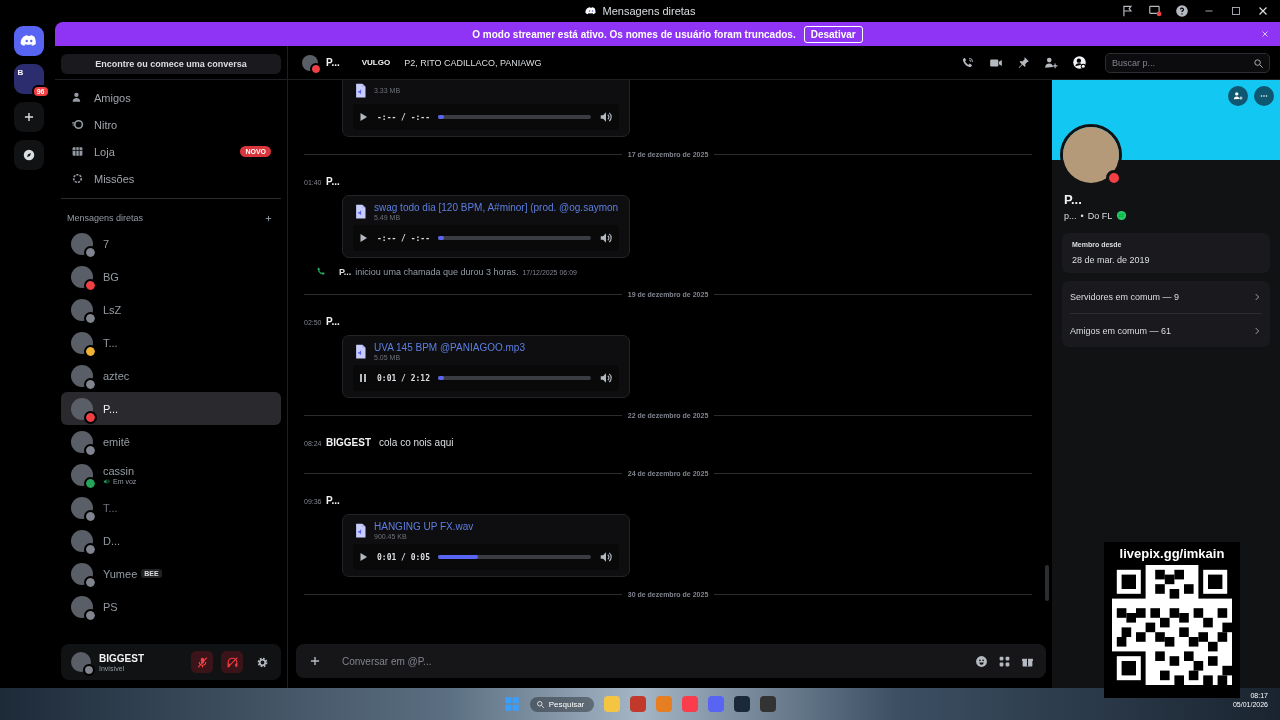 This screenshot has width=1280, height=720. What do you see at coordinates (376, 62) in the screenshot?
I see `alias-label: VULGO` at bounding box center [376, 62].